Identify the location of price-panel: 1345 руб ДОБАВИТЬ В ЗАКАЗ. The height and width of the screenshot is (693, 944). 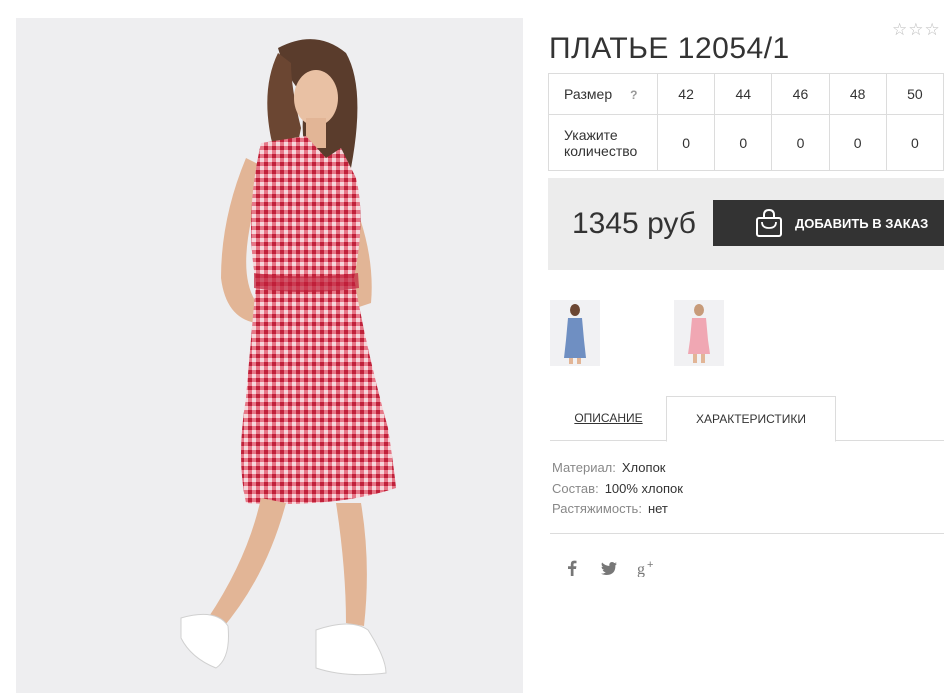
(746, 224).